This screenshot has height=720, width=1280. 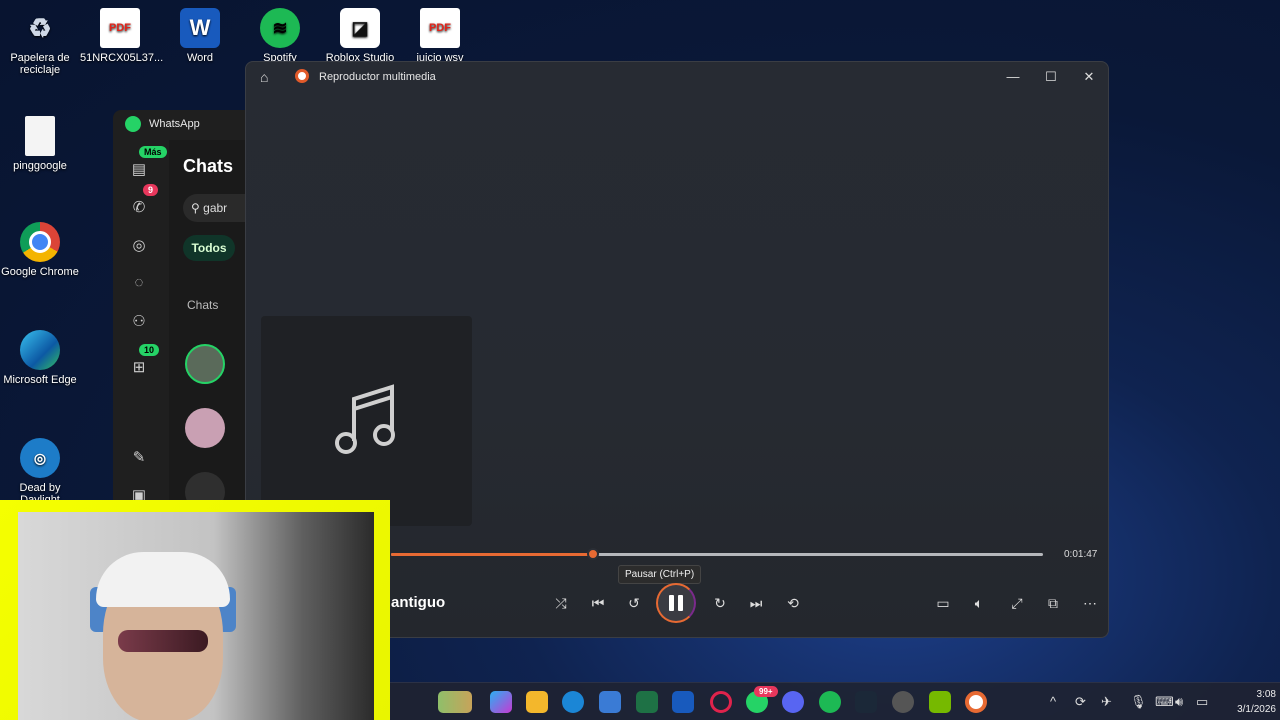 I want to click on edit-icon: ✎, so click(x=139, y=458).